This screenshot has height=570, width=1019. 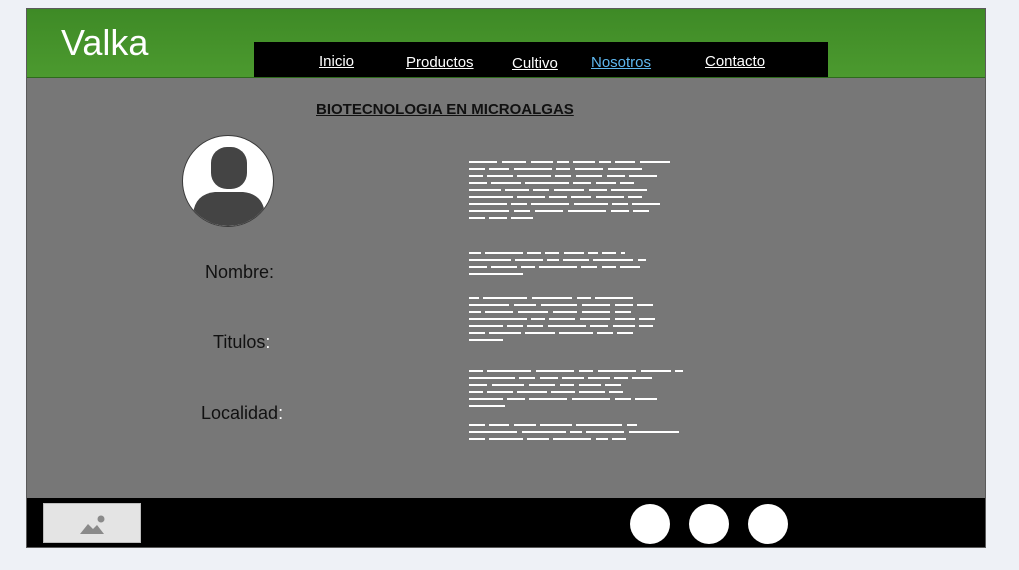 I want to click on nav-link-contacto: Contacto, so click(x=735, y=62).